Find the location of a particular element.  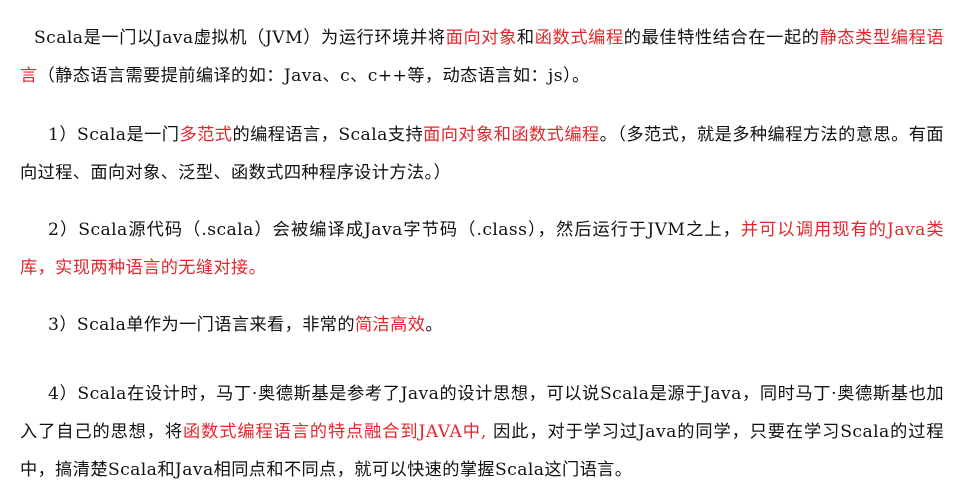

intro-text-2: 和 is located at coordinates (525, 38).